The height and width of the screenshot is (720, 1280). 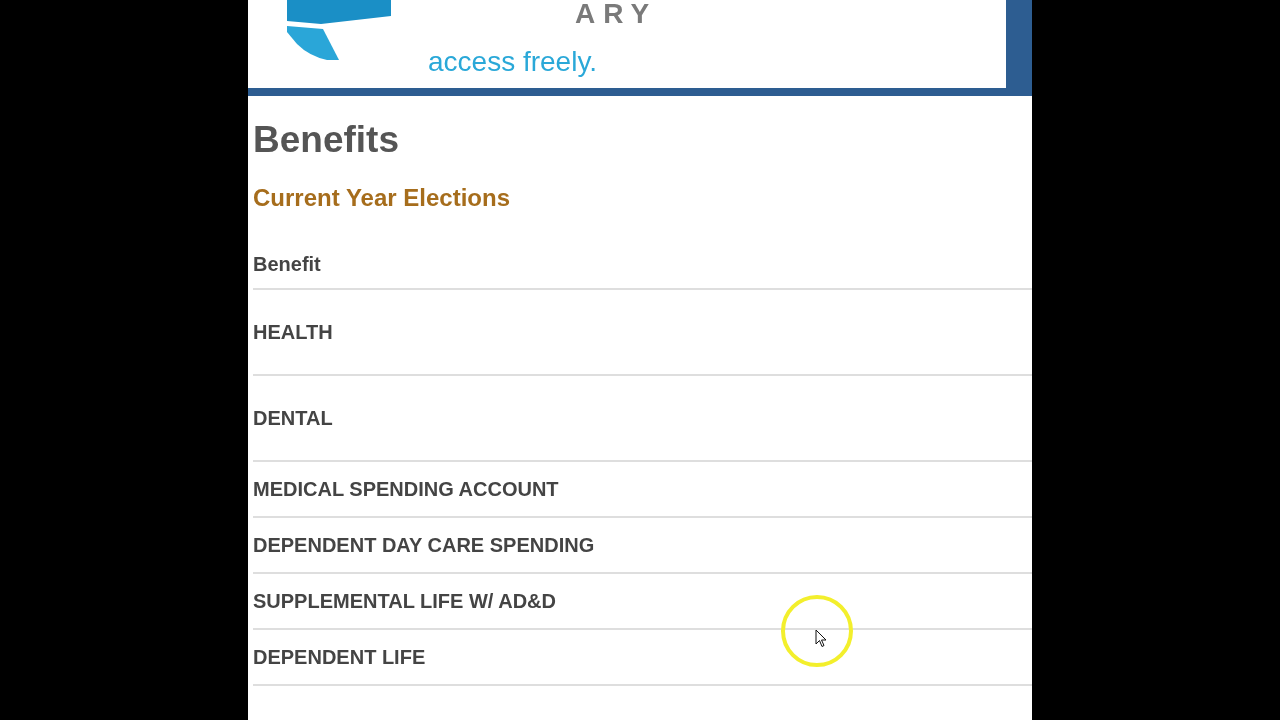 I want to click on table-cell: HEALTH, so click(x=293, y=332).